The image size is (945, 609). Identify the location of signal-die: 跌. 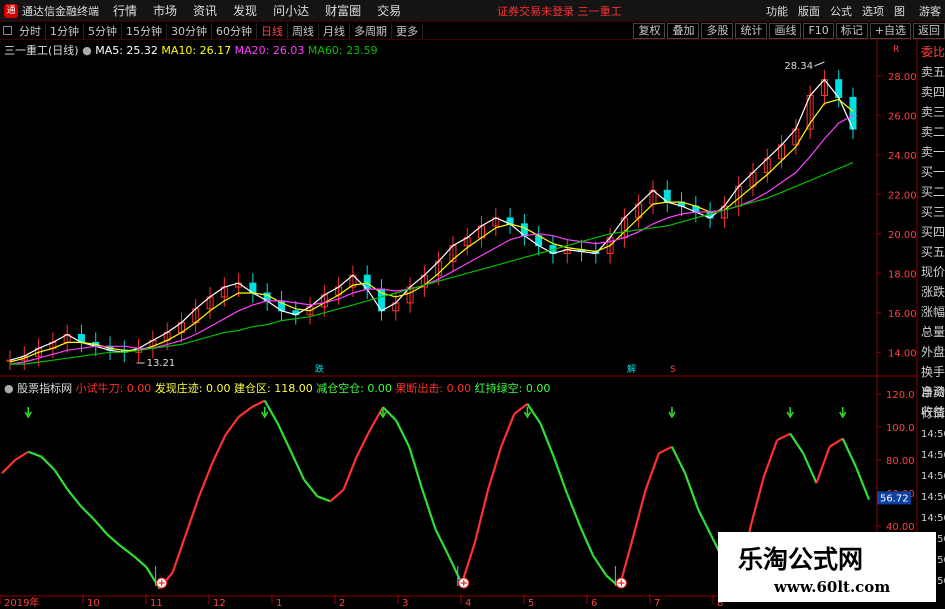
(319, 369).